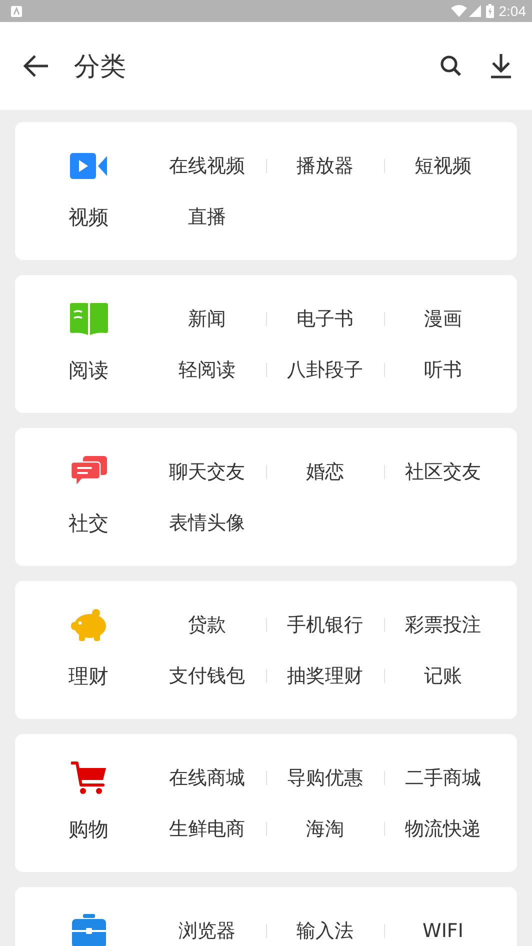 This screenshot has height=946, width=532. Describe the element at coordinates (325, 625) in the screenshot. I see `subcategory-link: 手机银行` at that location.